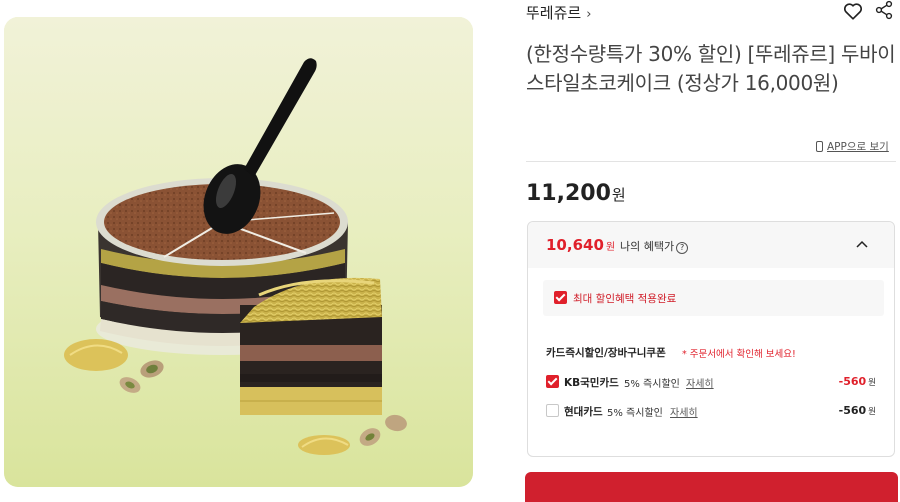  What do you see at coordinates (711, 487) in the screenshot?
I see `buy-button` at bounding box center [711, 487].